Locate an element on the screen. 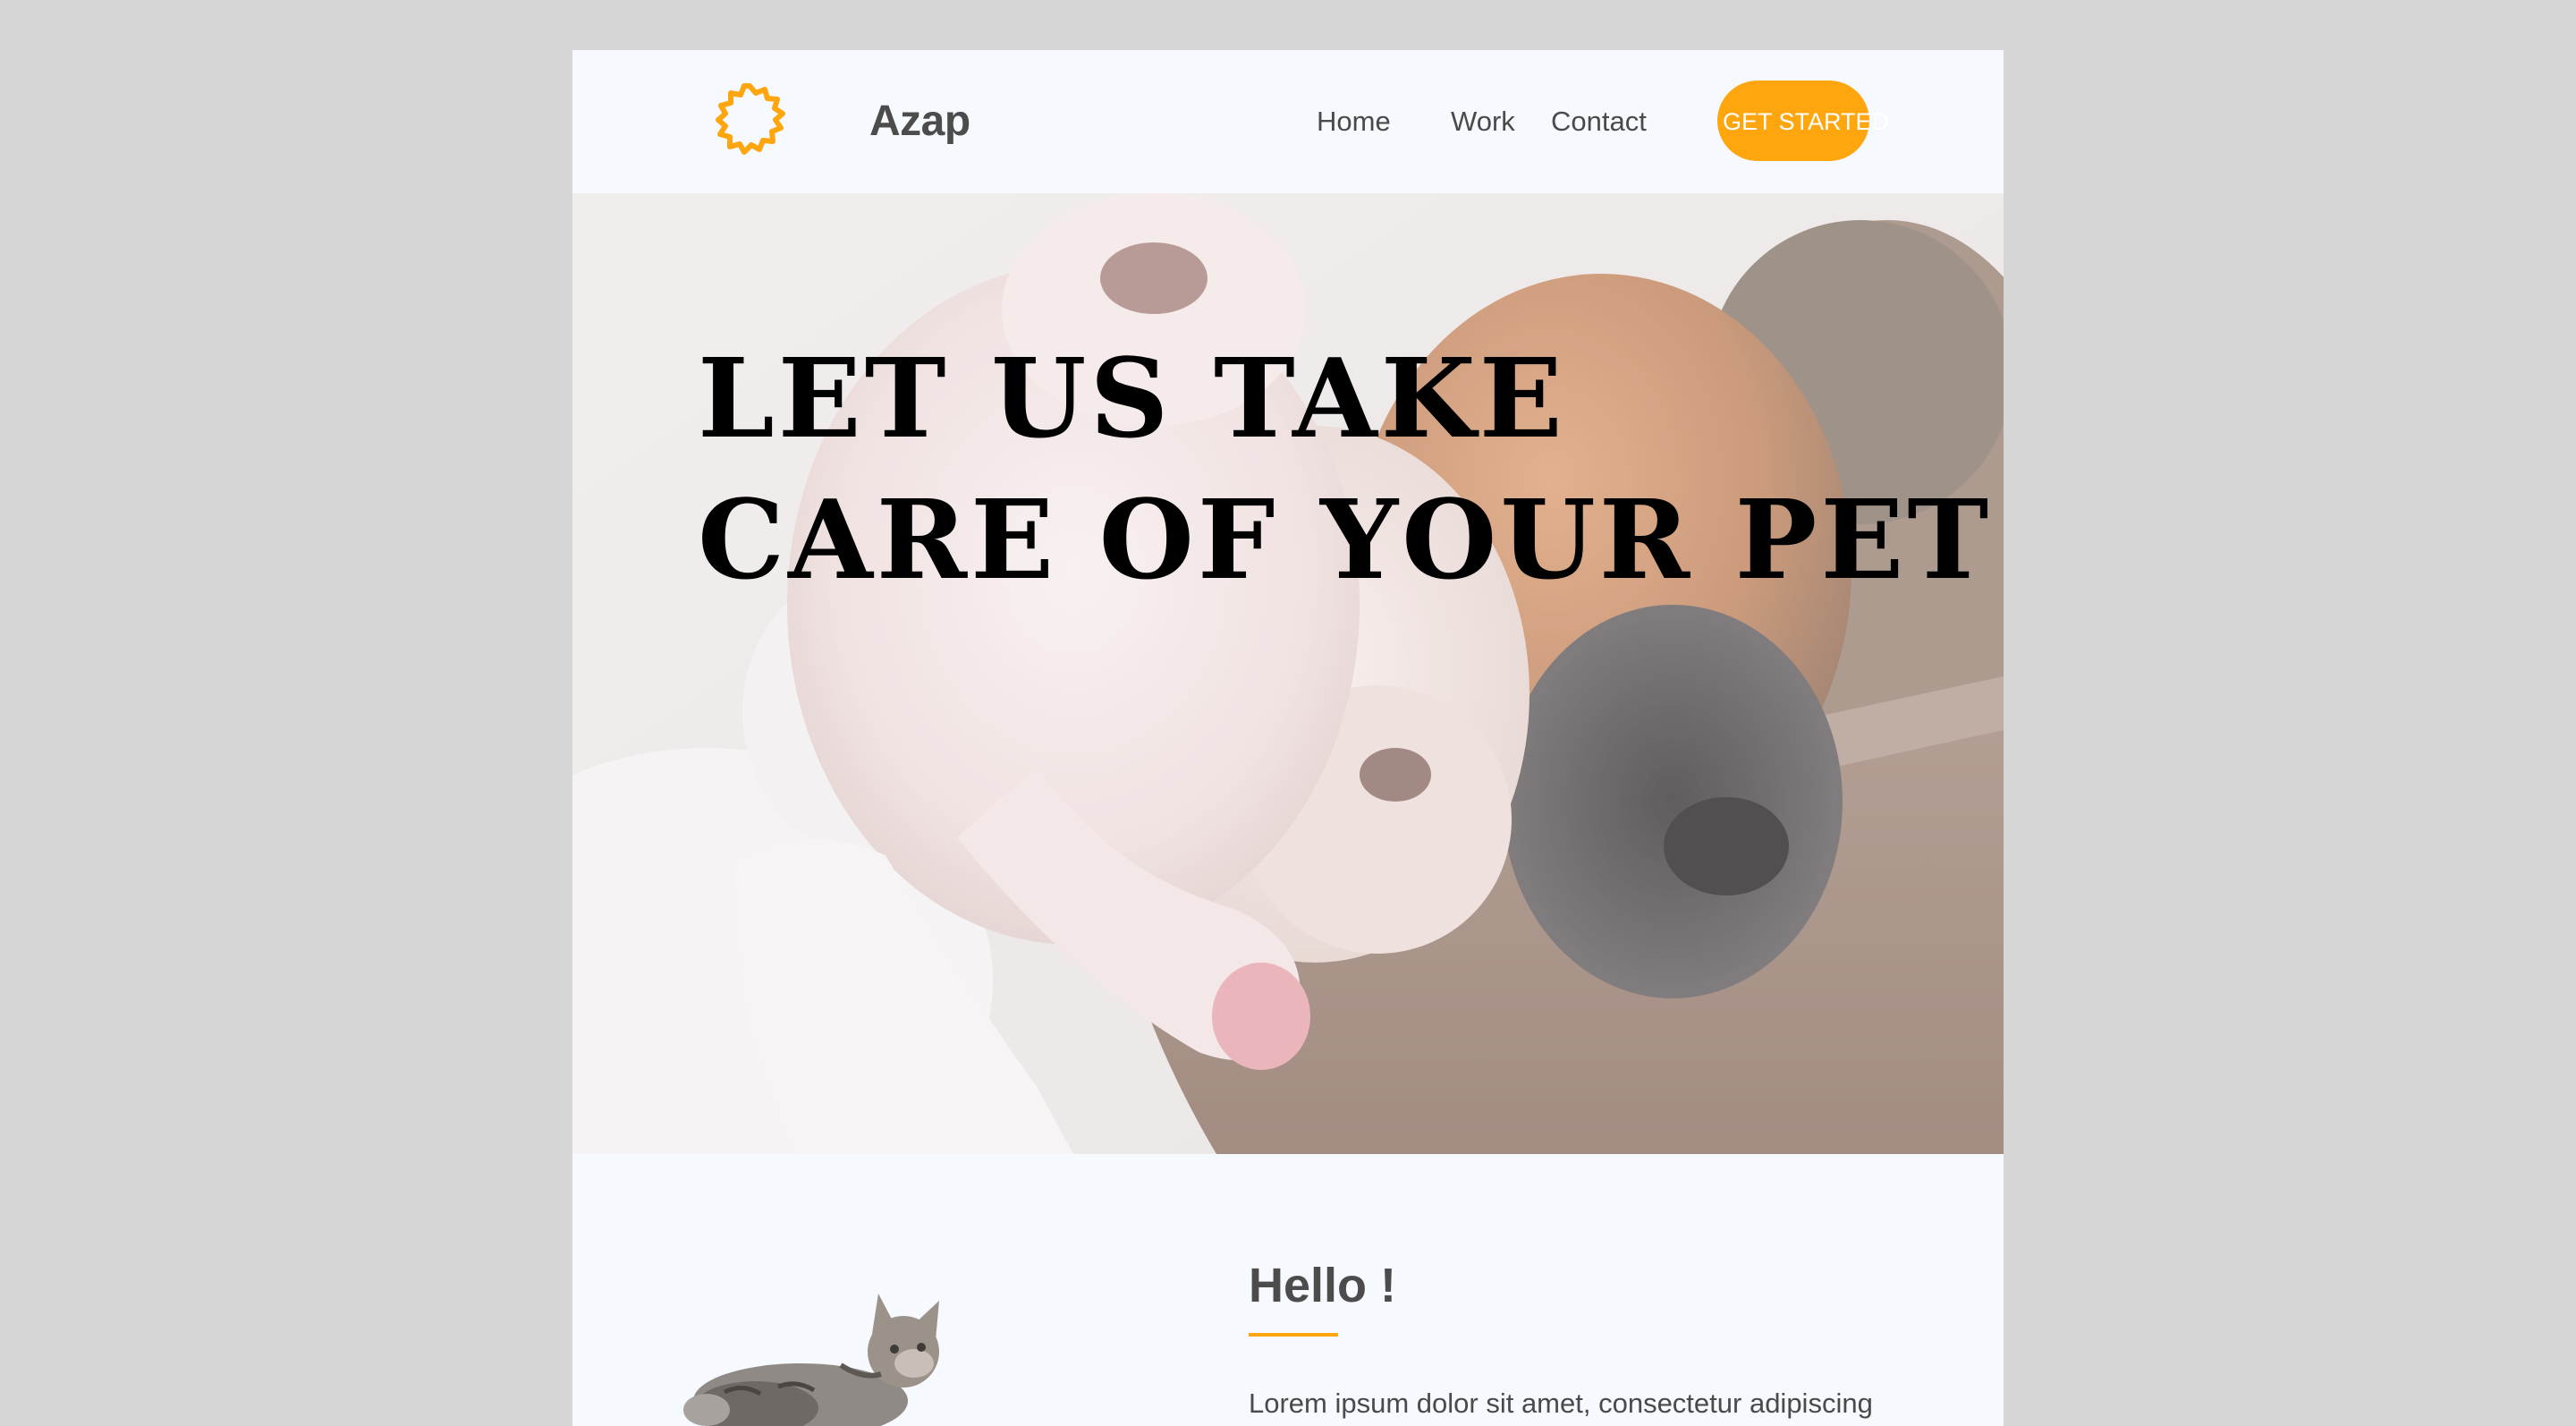 The height and width of the screenshot is (1426, 2576). nav-home-link: Home is located at coordinates (1354, 122).